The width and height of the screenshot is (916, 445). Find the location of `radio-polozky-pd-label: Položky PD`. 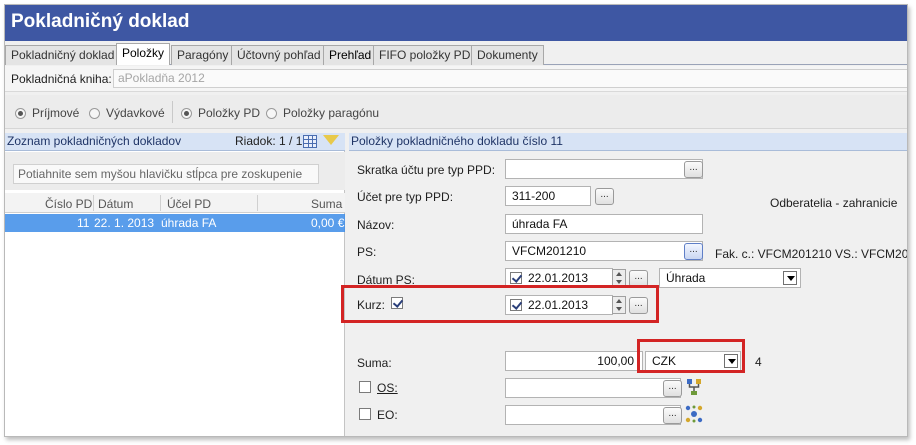

radio-polozky-pd-label: Položky PD is located at coordinates (229, 113).